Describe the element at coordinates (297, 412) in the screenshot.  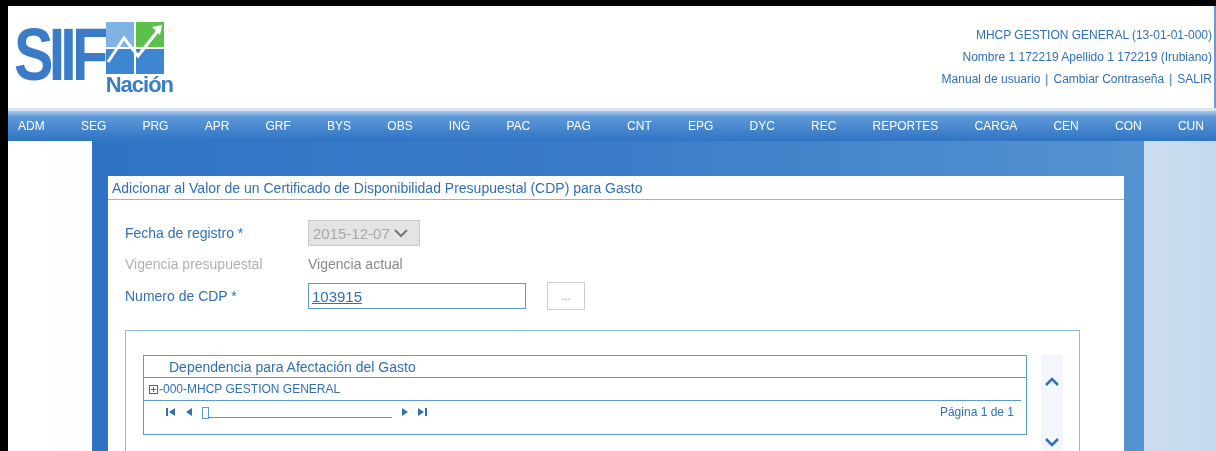
I see `pager-track` at that location.